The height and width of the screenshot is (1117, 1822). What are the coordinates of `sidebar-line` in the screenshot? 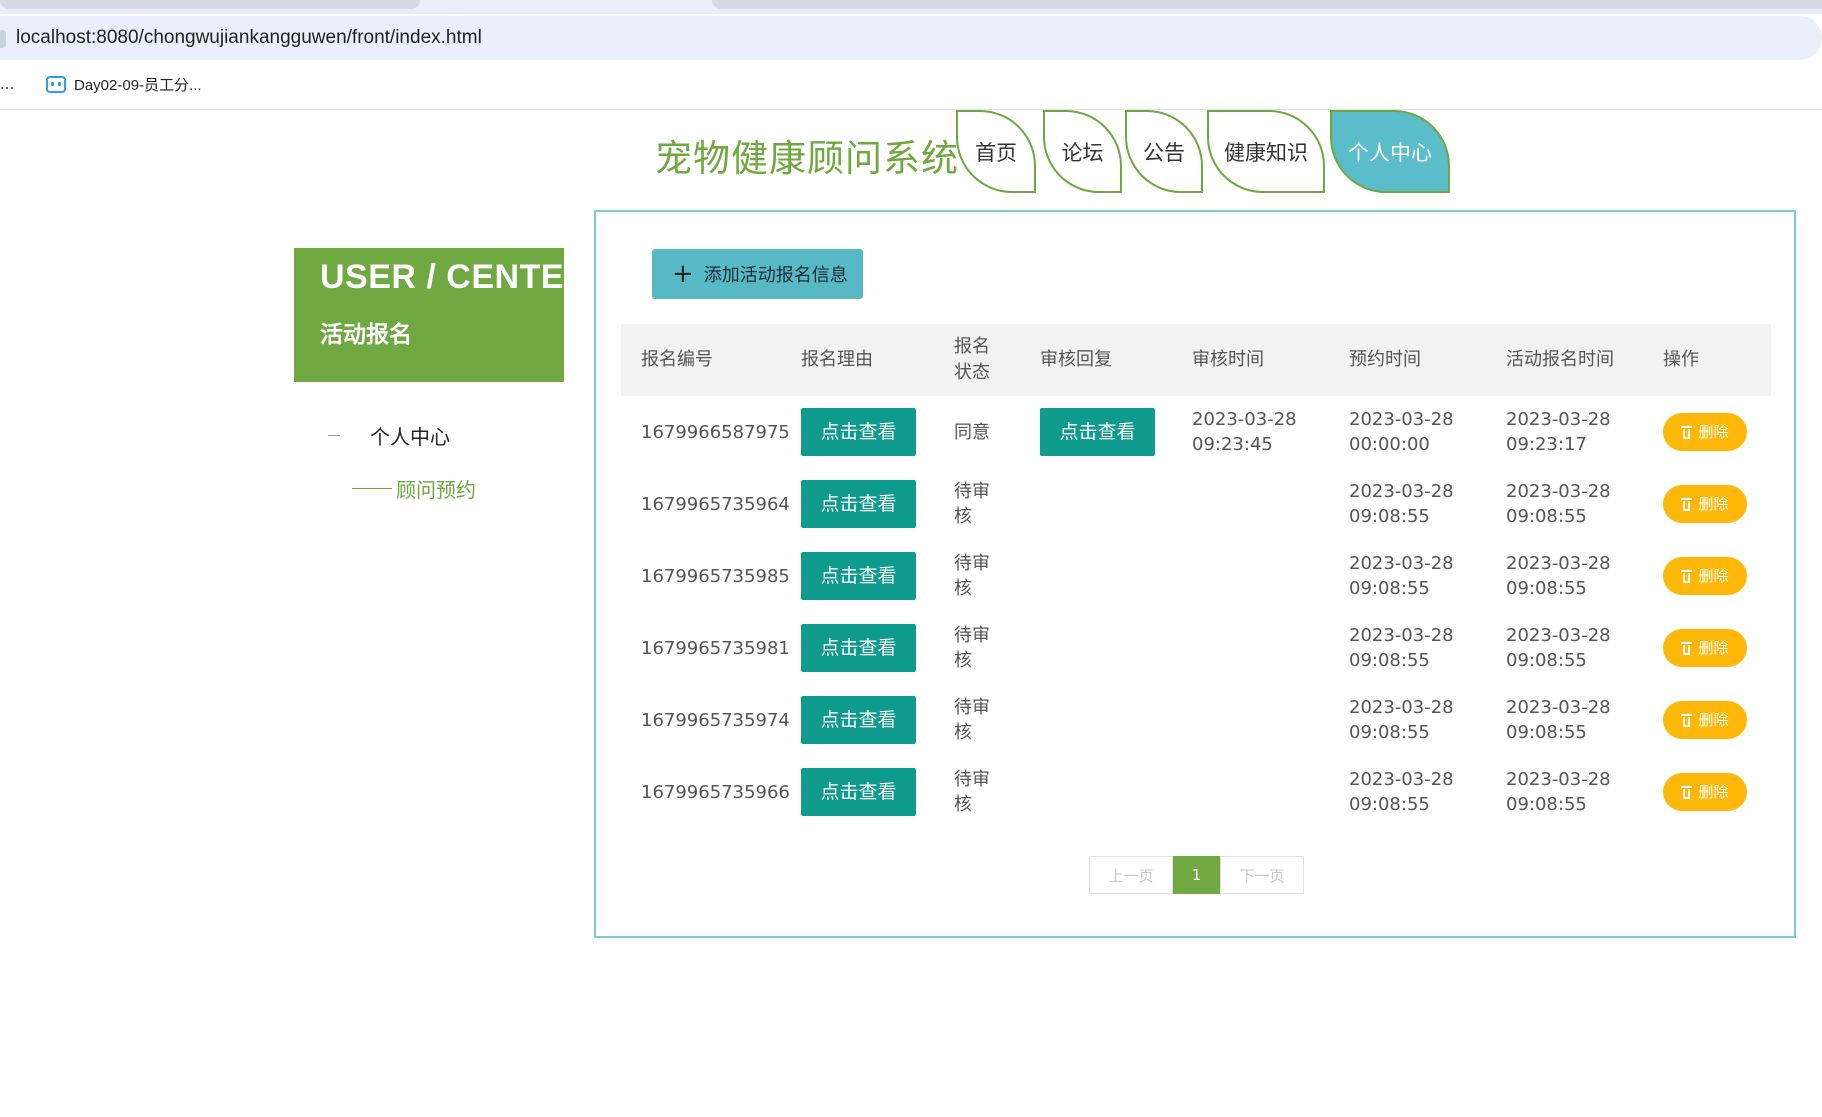 It's located at (372, 488).